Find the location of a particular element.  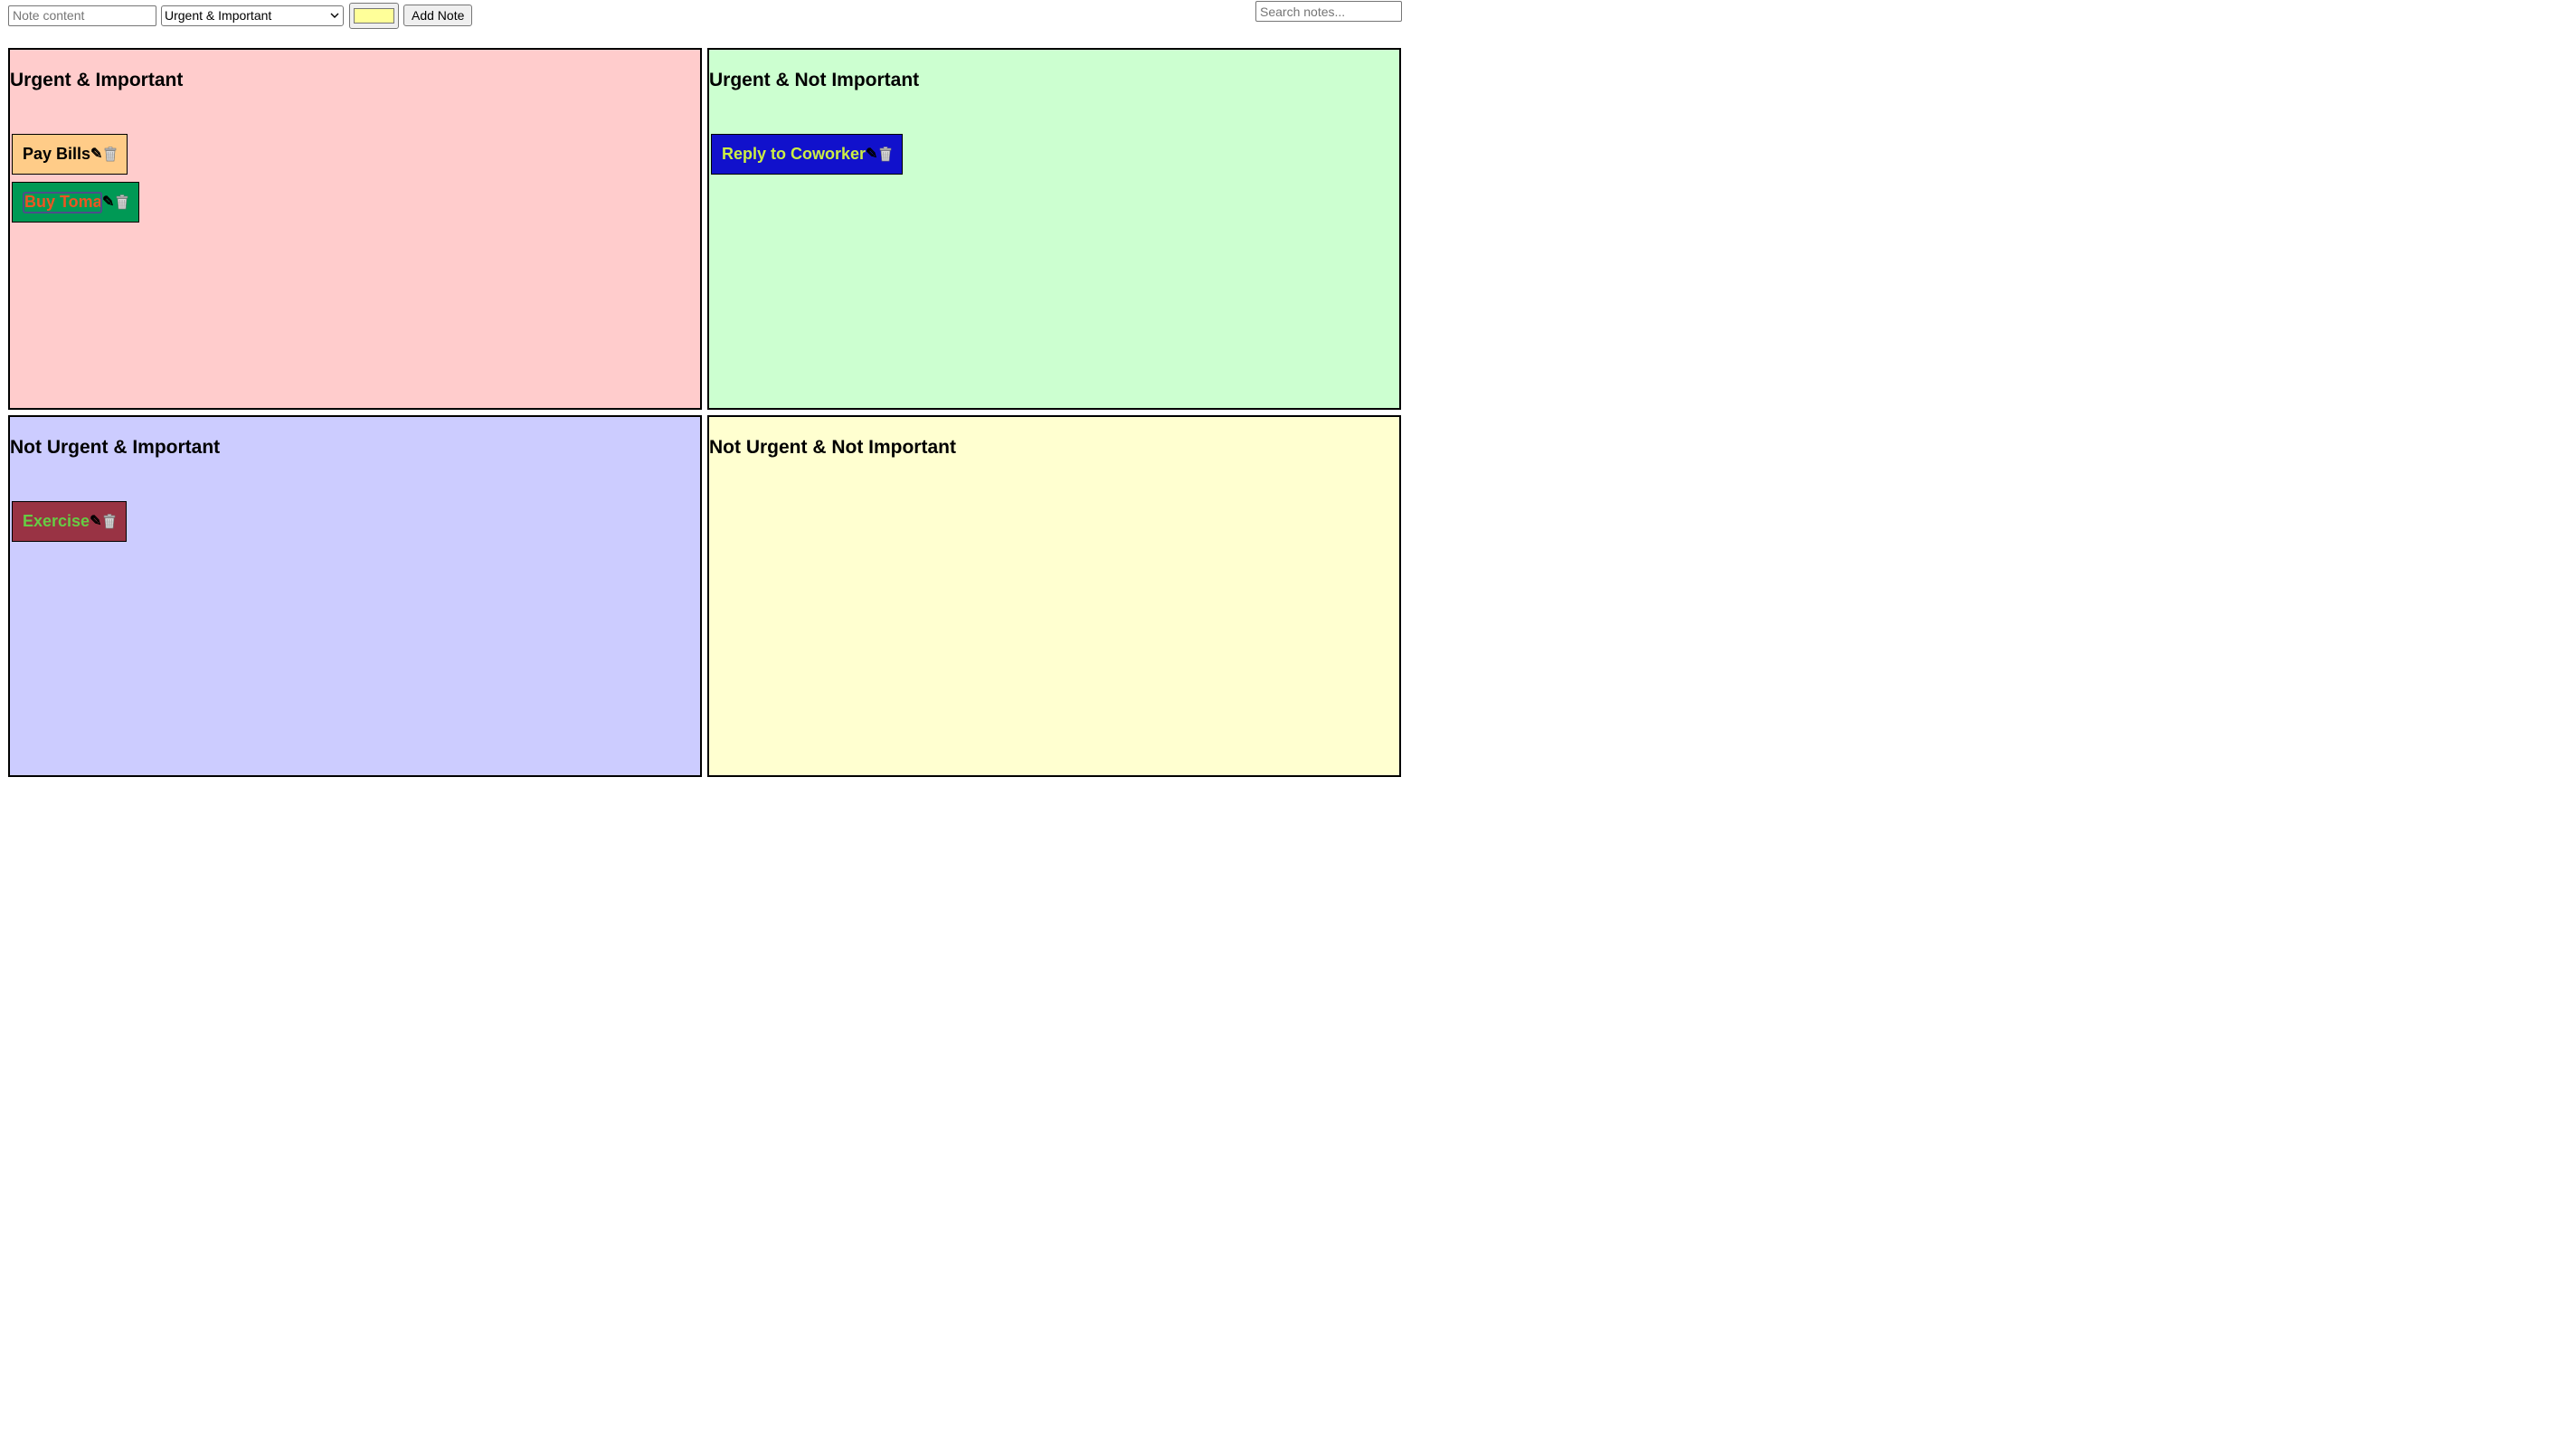

quadrant-select: Urgent & Important is located at coordinates (252, 15).